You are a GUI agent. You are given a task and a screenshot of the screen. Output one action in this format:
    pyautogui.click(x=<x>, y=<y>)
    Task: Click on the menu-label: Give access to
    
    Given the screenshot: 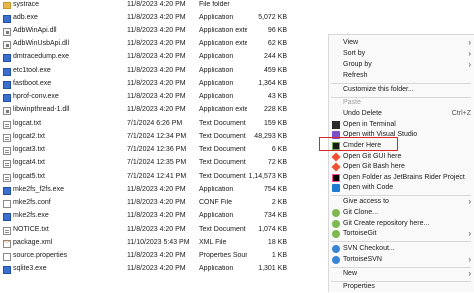 What is the action you would take?
    pyautogui.click(x=366, y=201)
    